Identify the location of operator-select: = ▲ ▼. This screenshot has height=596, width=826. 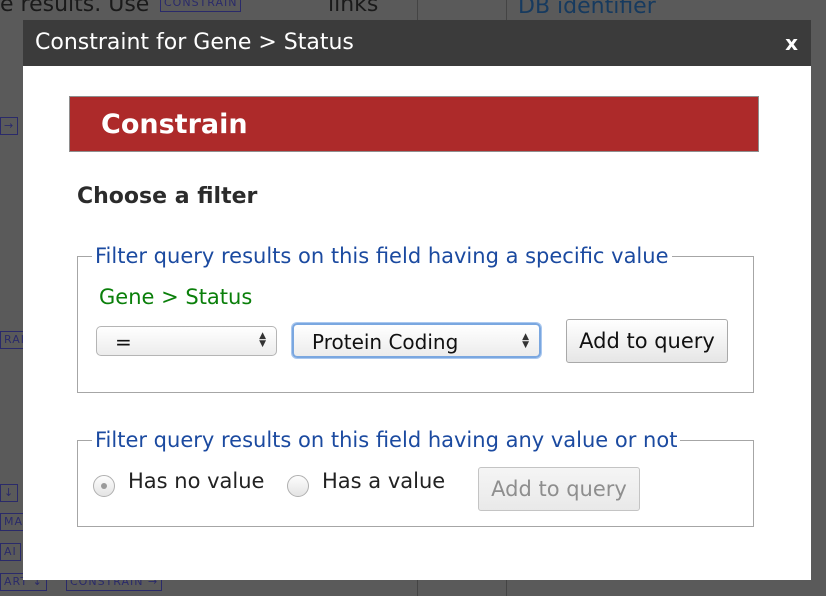
(186, 341).